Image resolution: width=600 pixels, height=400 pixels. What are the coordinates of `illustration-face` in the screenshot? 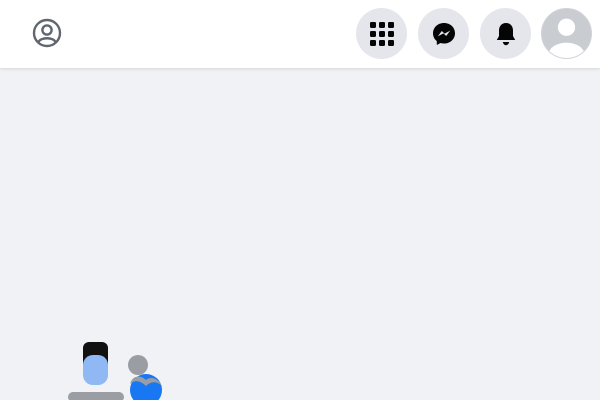 It's located at (95, 370).